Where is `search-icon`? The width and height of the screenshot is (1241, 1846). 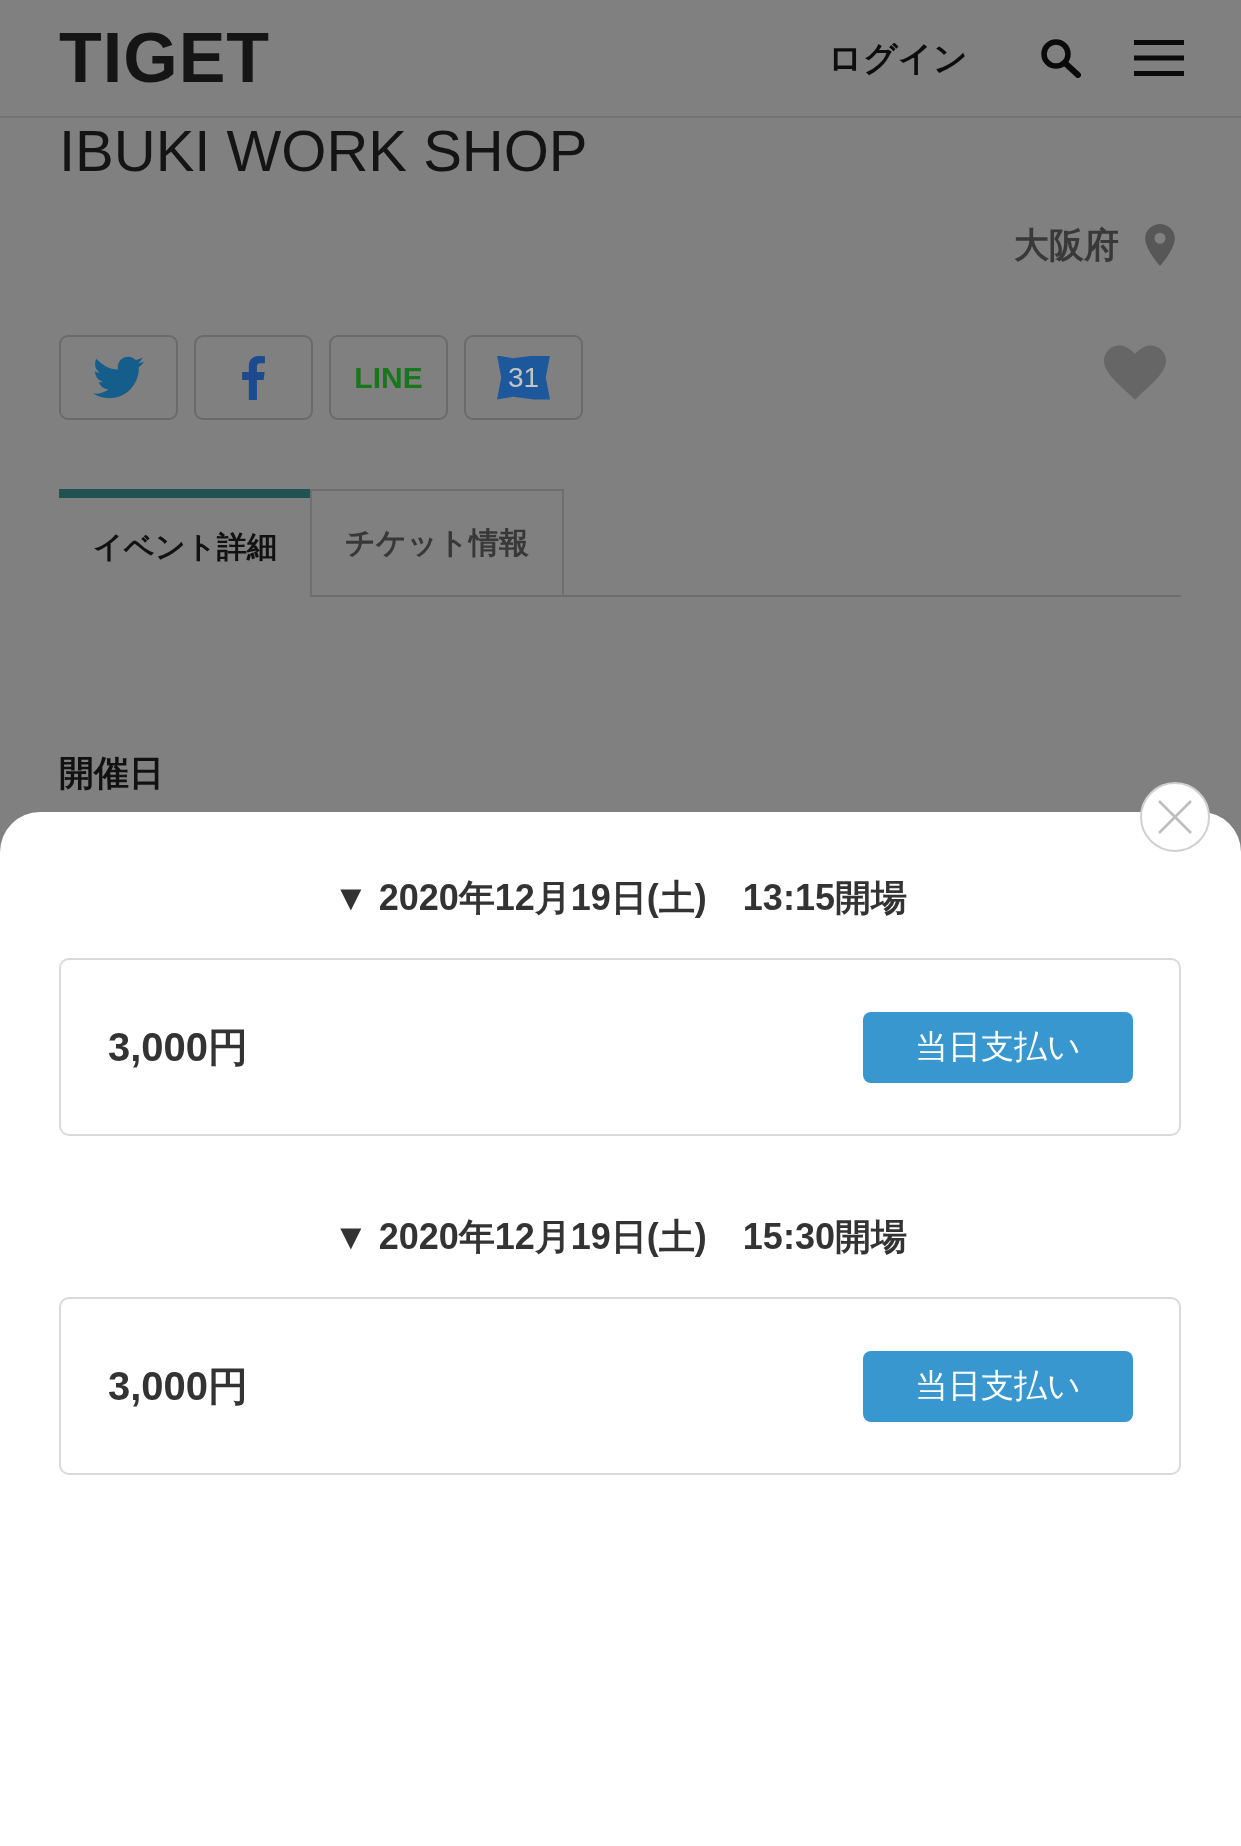 search-icon is located at coordinates (1060, 58).